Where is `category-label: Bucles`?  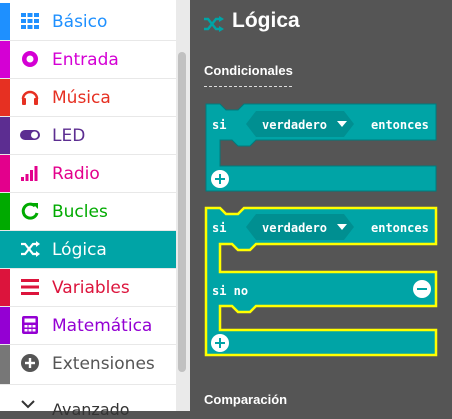 category-label: Bucles is located at coordinates (80, 212).